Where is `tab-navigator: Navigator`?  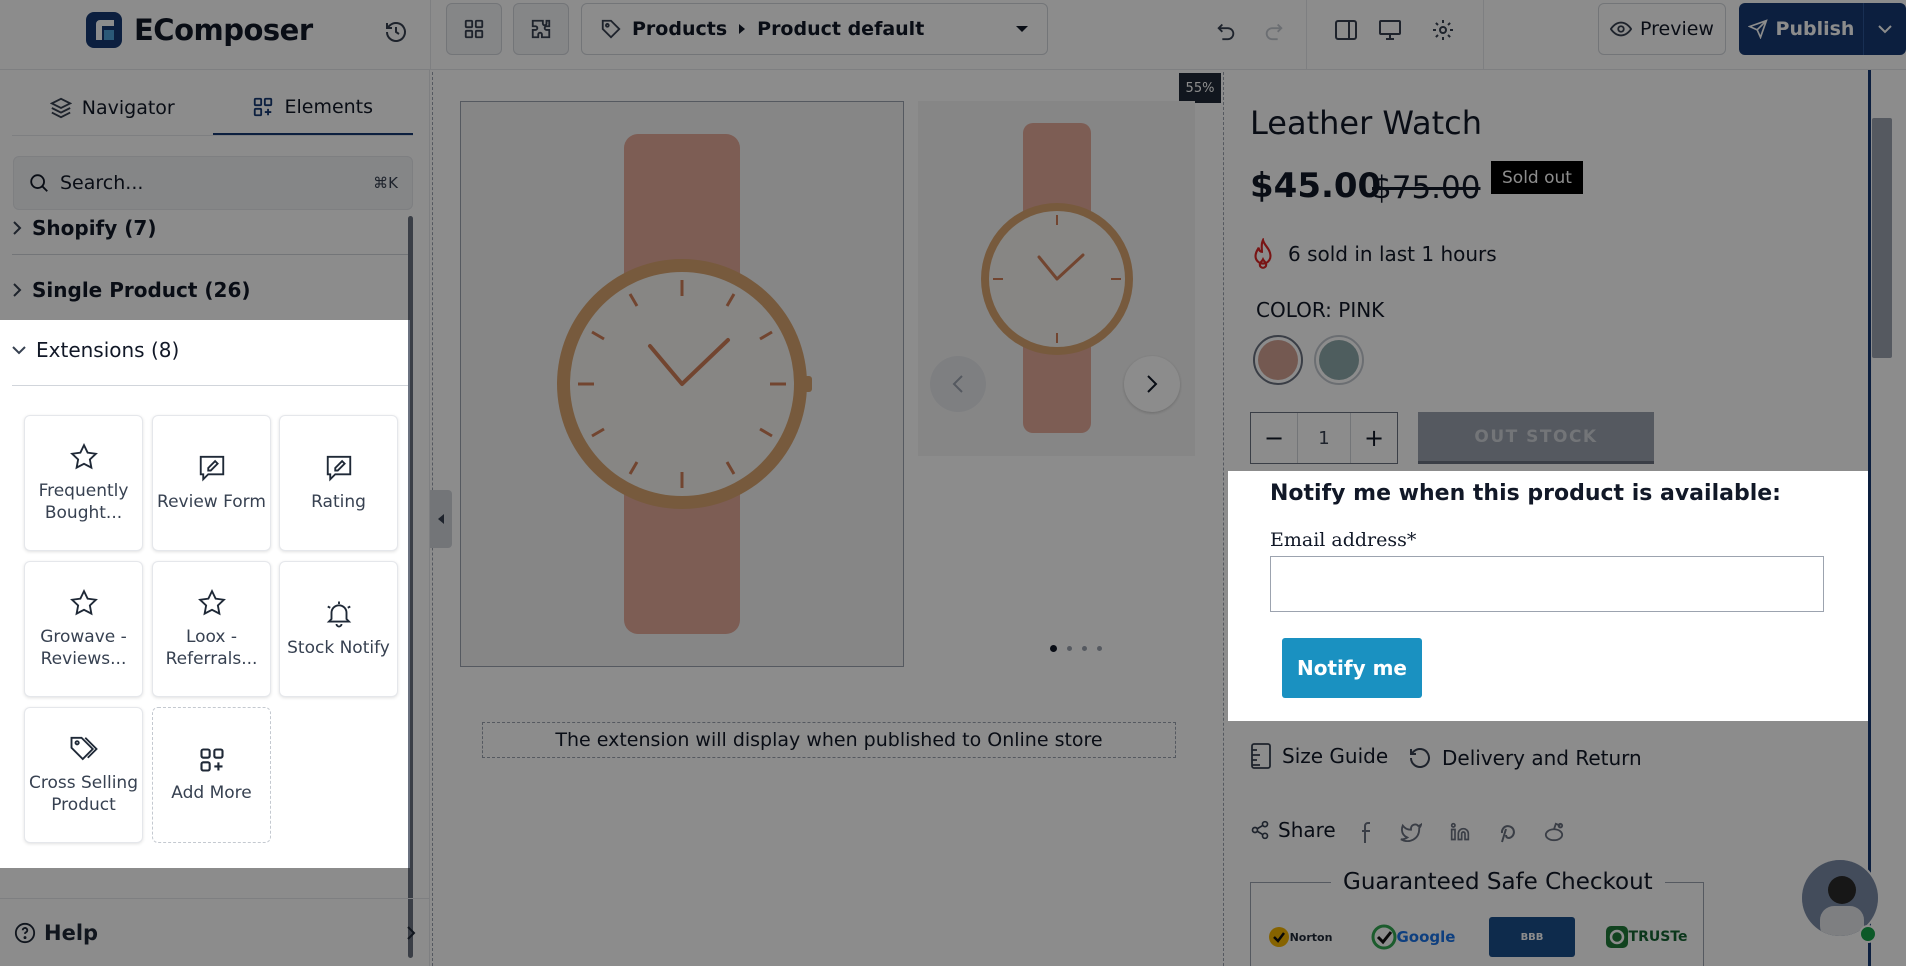 tab-navigator: Navigator is located at coordinates (112, 107).